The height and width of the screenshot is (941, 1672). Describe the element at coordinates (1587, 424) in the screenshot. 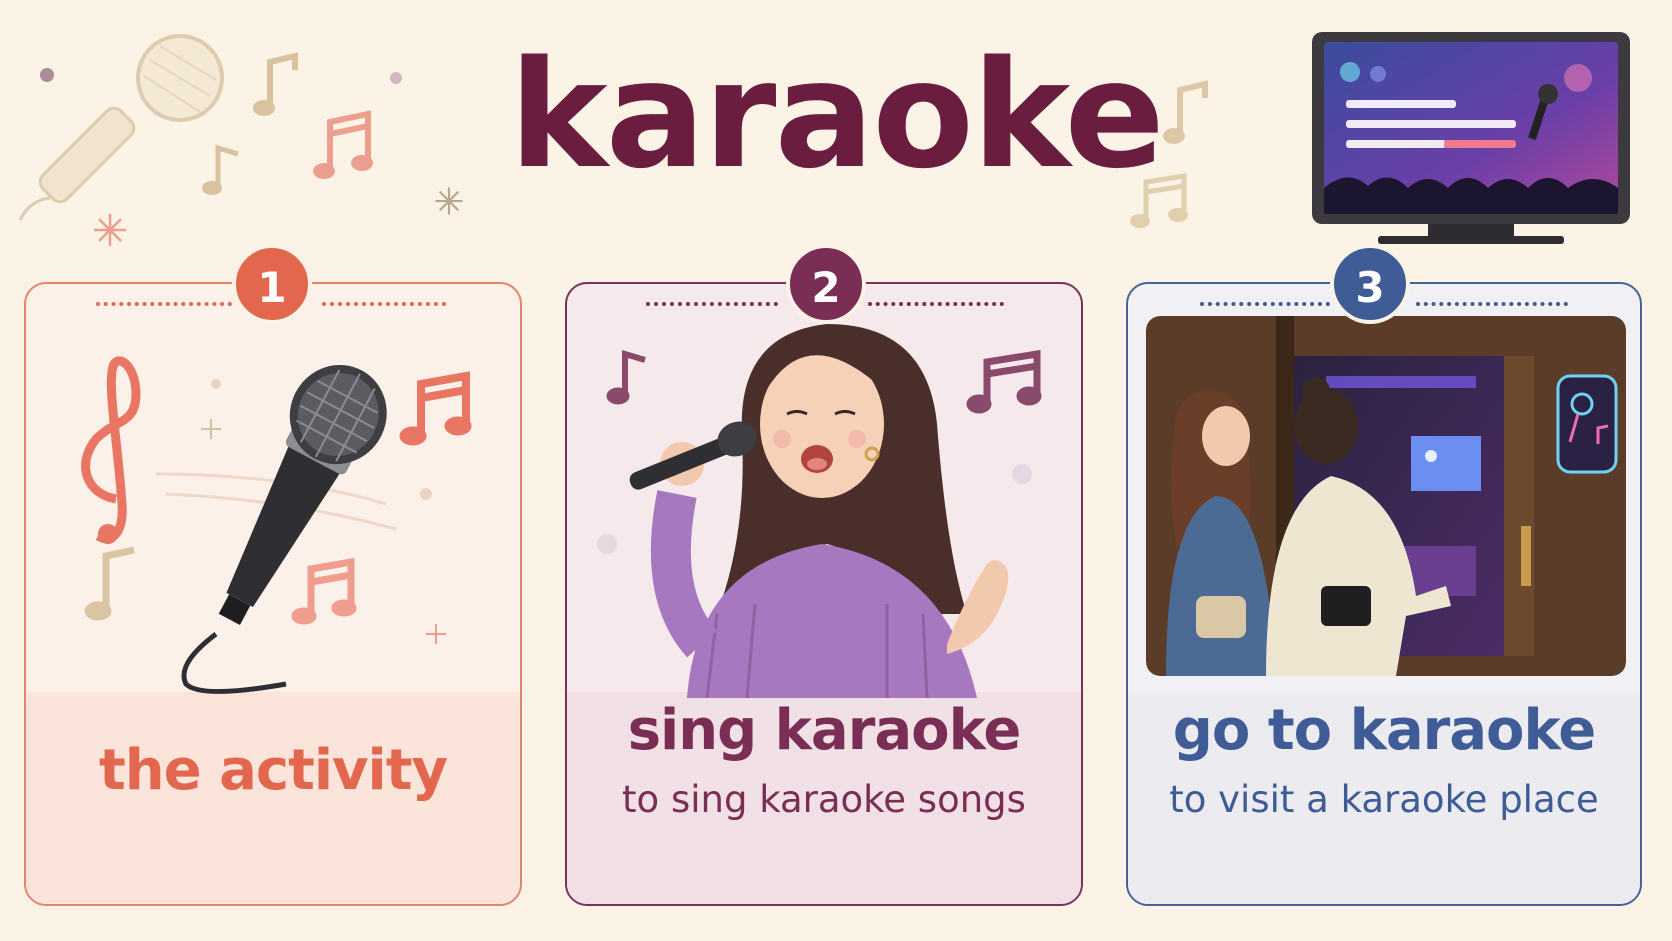

I see `neon-mic-sign-icon` at that location.